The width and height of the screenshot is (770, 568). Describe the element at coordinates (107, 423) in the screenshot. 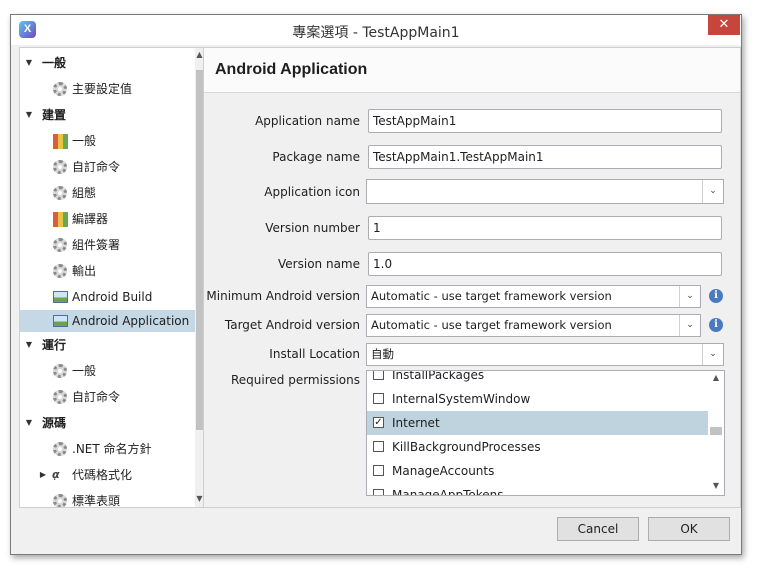

I see `tree-category-source: ▼ 源碼` at that location.